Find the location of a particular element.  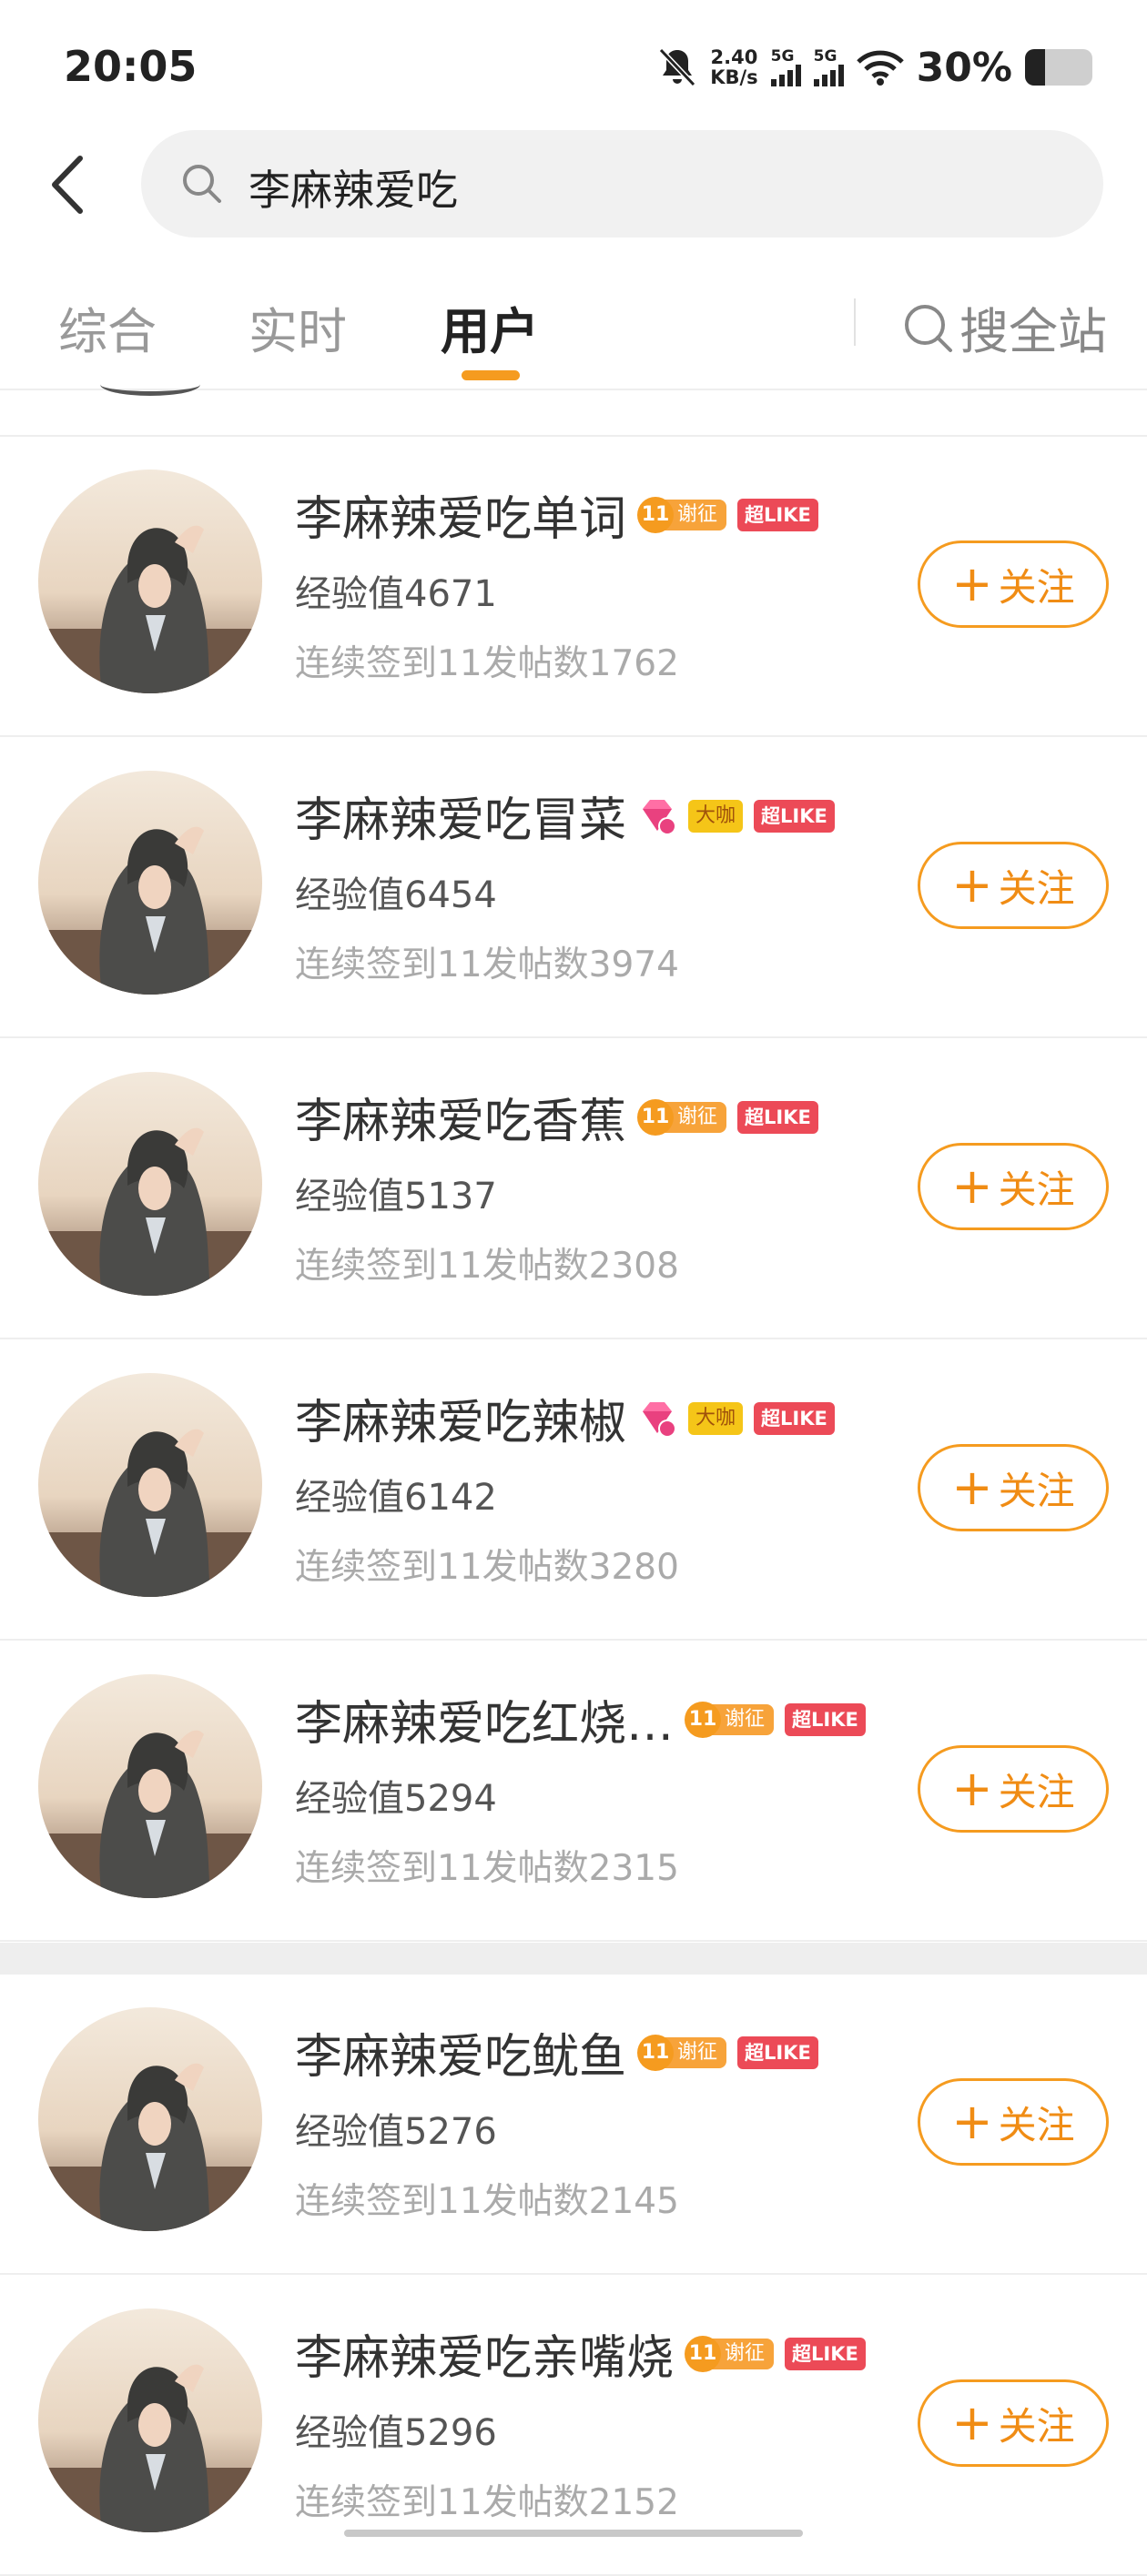

section-gap is located at coordinates (573, 1959).